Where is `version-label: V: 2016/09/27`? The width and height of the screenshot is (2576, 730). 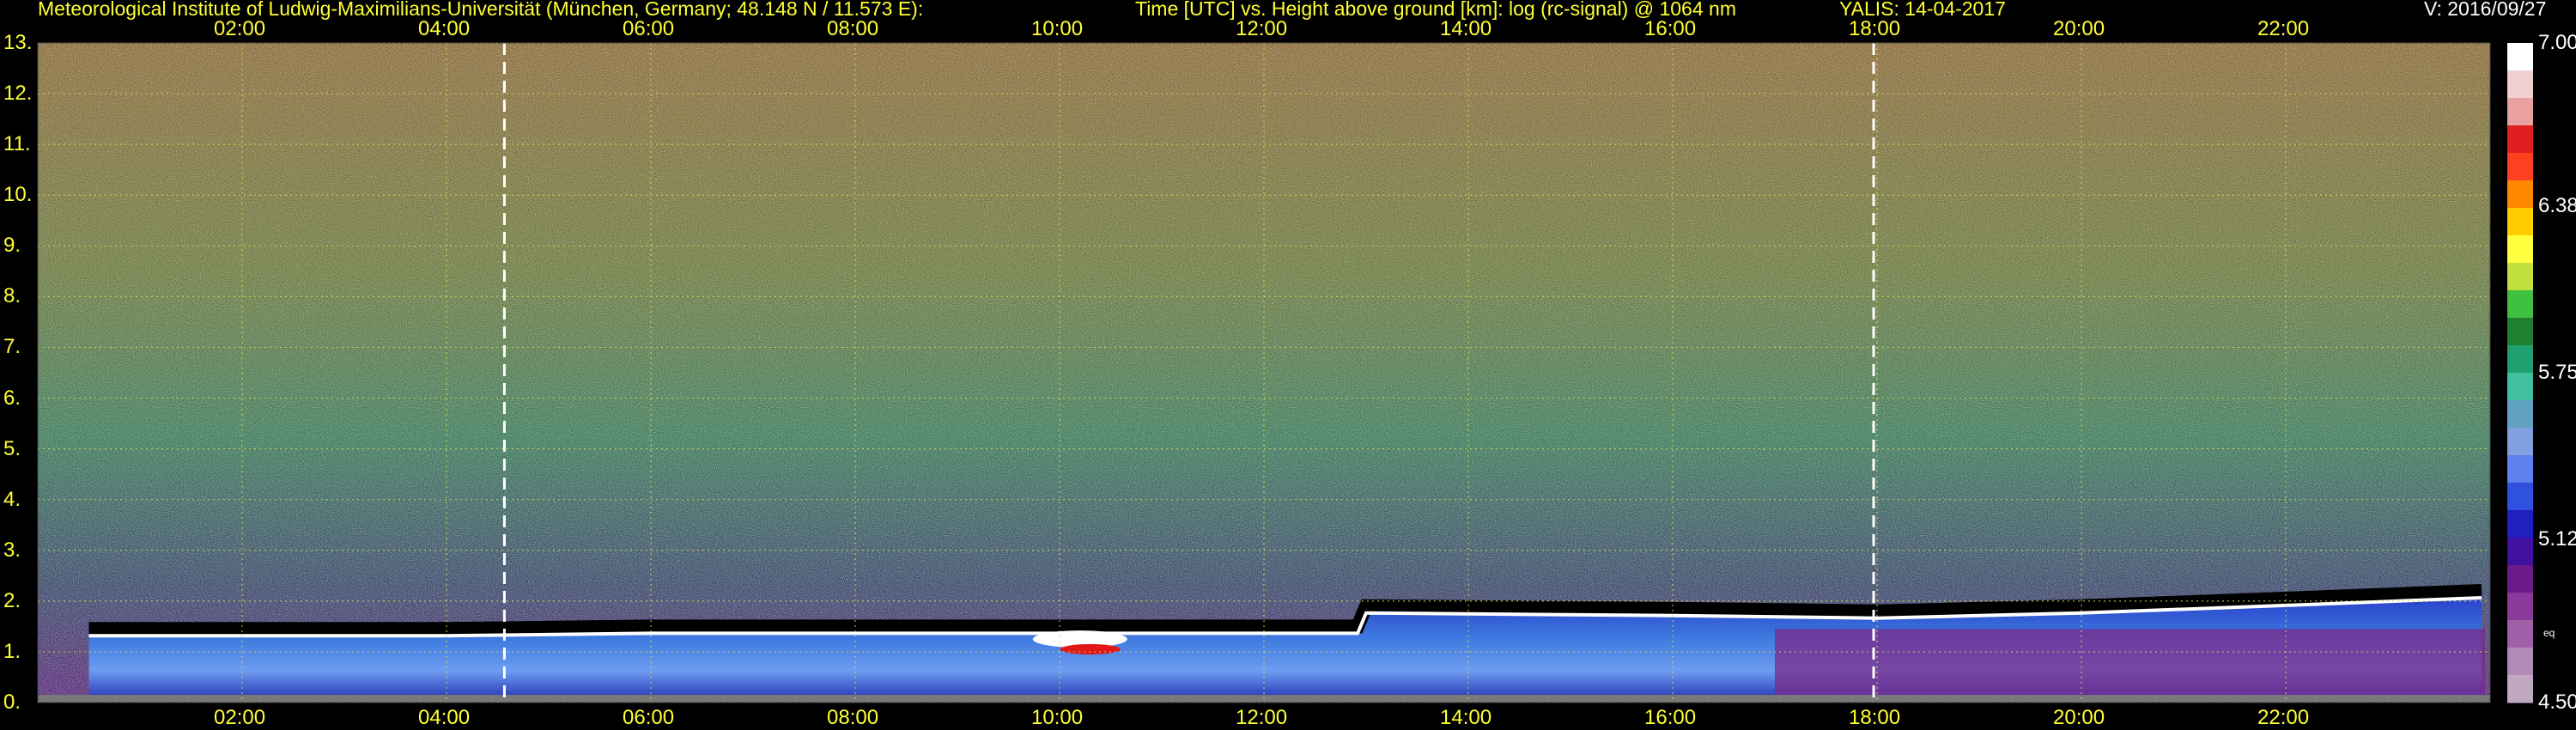 version-label: V: 2016/09/27 is located at coordinates (2485, 10).